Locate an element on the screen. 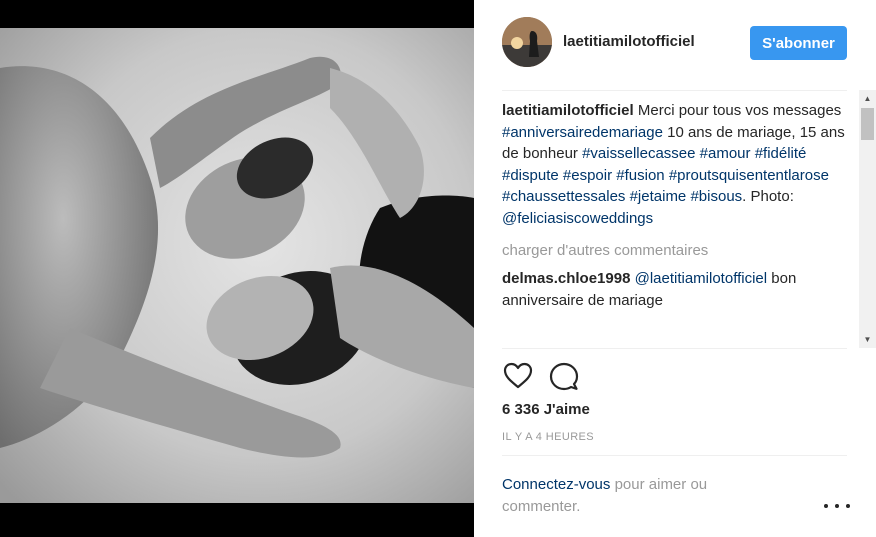 The image size is (876, 537). post-header: laetitiamilotofficiel S'abonner is located at coordinates (675, 45).